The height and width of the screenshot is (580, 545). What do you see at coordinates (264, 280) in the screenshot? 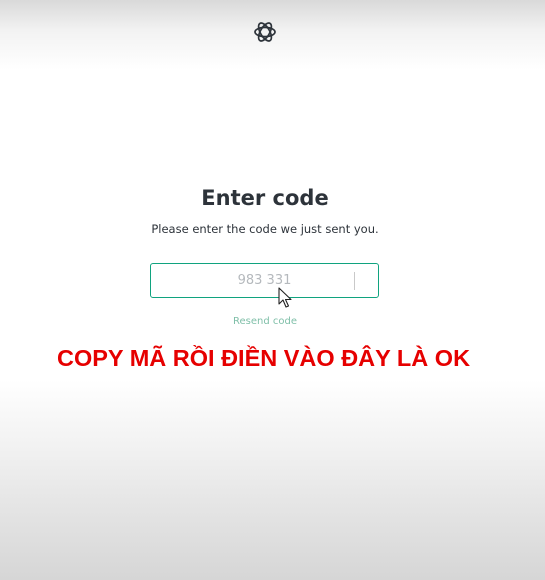
I see `verification-code-input` at bounding box center [264, 280].